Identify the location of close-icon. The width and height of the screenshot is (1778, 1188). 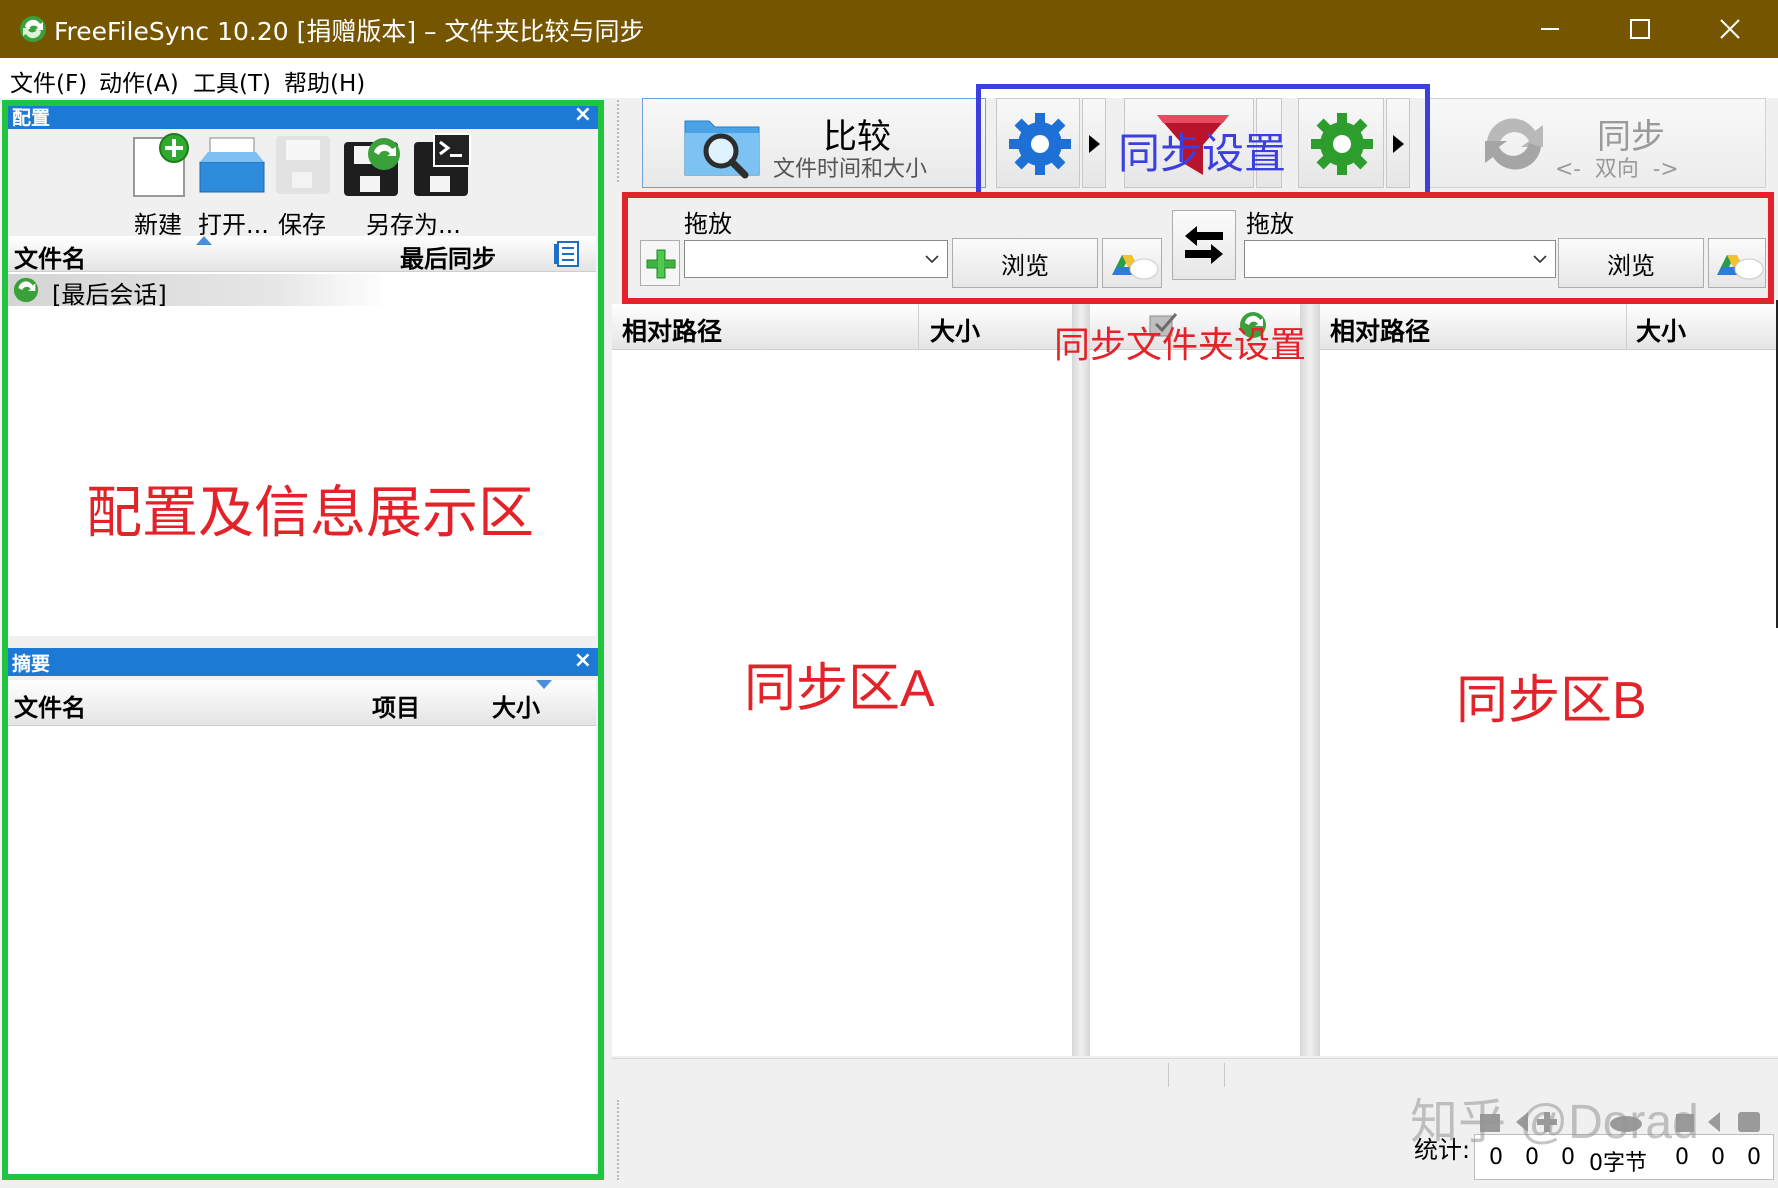
(1730, 29).